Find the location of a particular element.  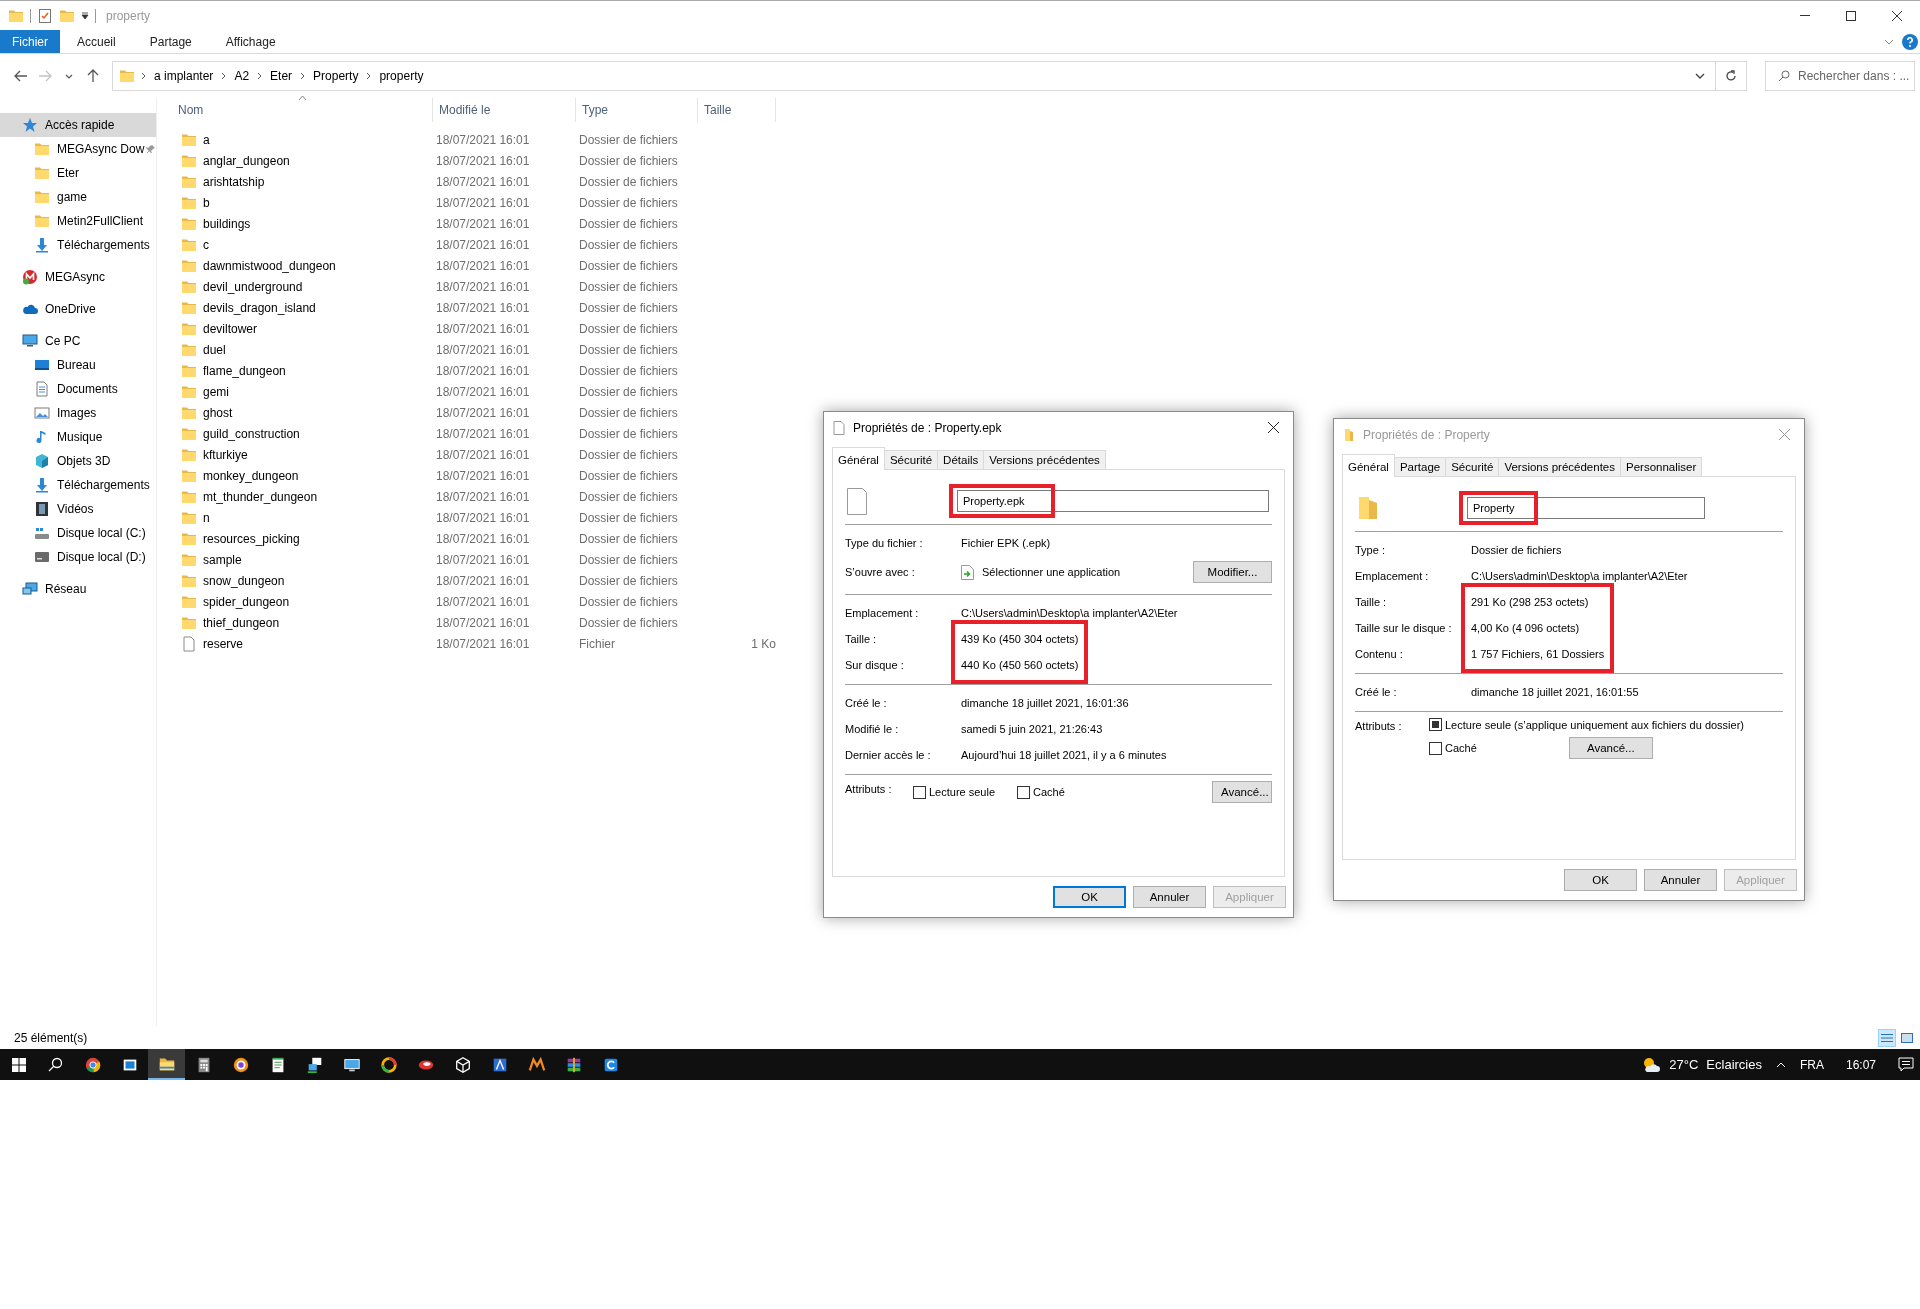

taskbar-button is located at coordinates (166, 1064).